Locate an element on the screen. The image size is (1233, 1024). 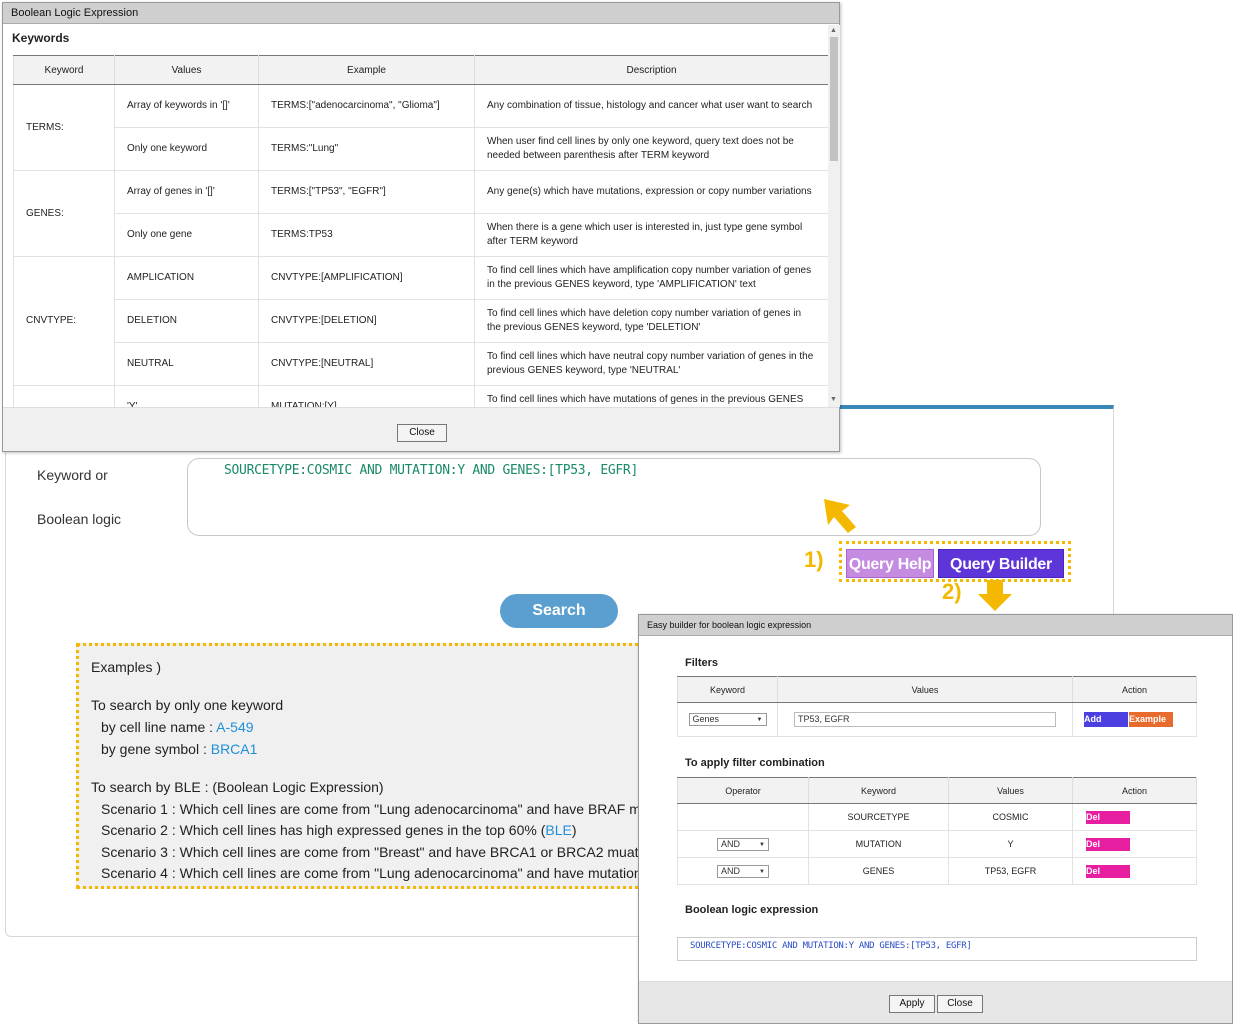
step-1-label: 1) is located at coordinates (814, 559).